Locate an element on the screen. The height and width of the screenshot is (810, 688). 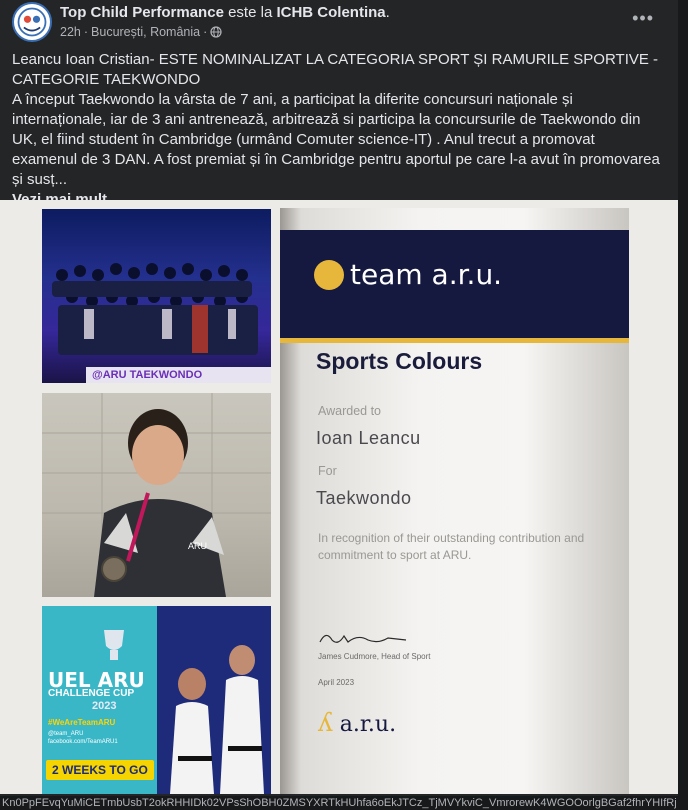
aru-footer-logo: ʎ a.r.u. is located at coordinates (357, 723).